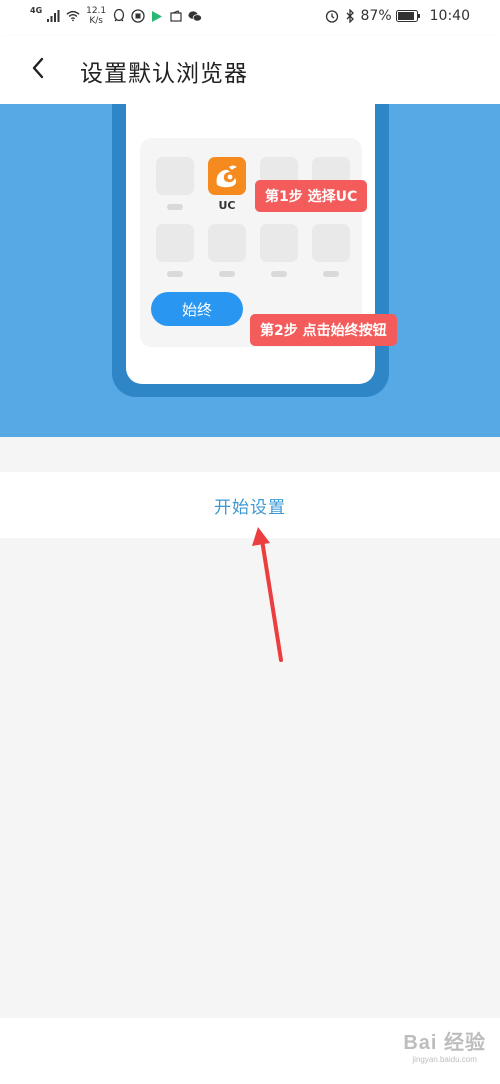 This screenshot has height=1084, width=500. Describe the element at coordinates (323, 330) in the screenshot. I see `step2-tag: 第2步 点击始终按钮` at that location.